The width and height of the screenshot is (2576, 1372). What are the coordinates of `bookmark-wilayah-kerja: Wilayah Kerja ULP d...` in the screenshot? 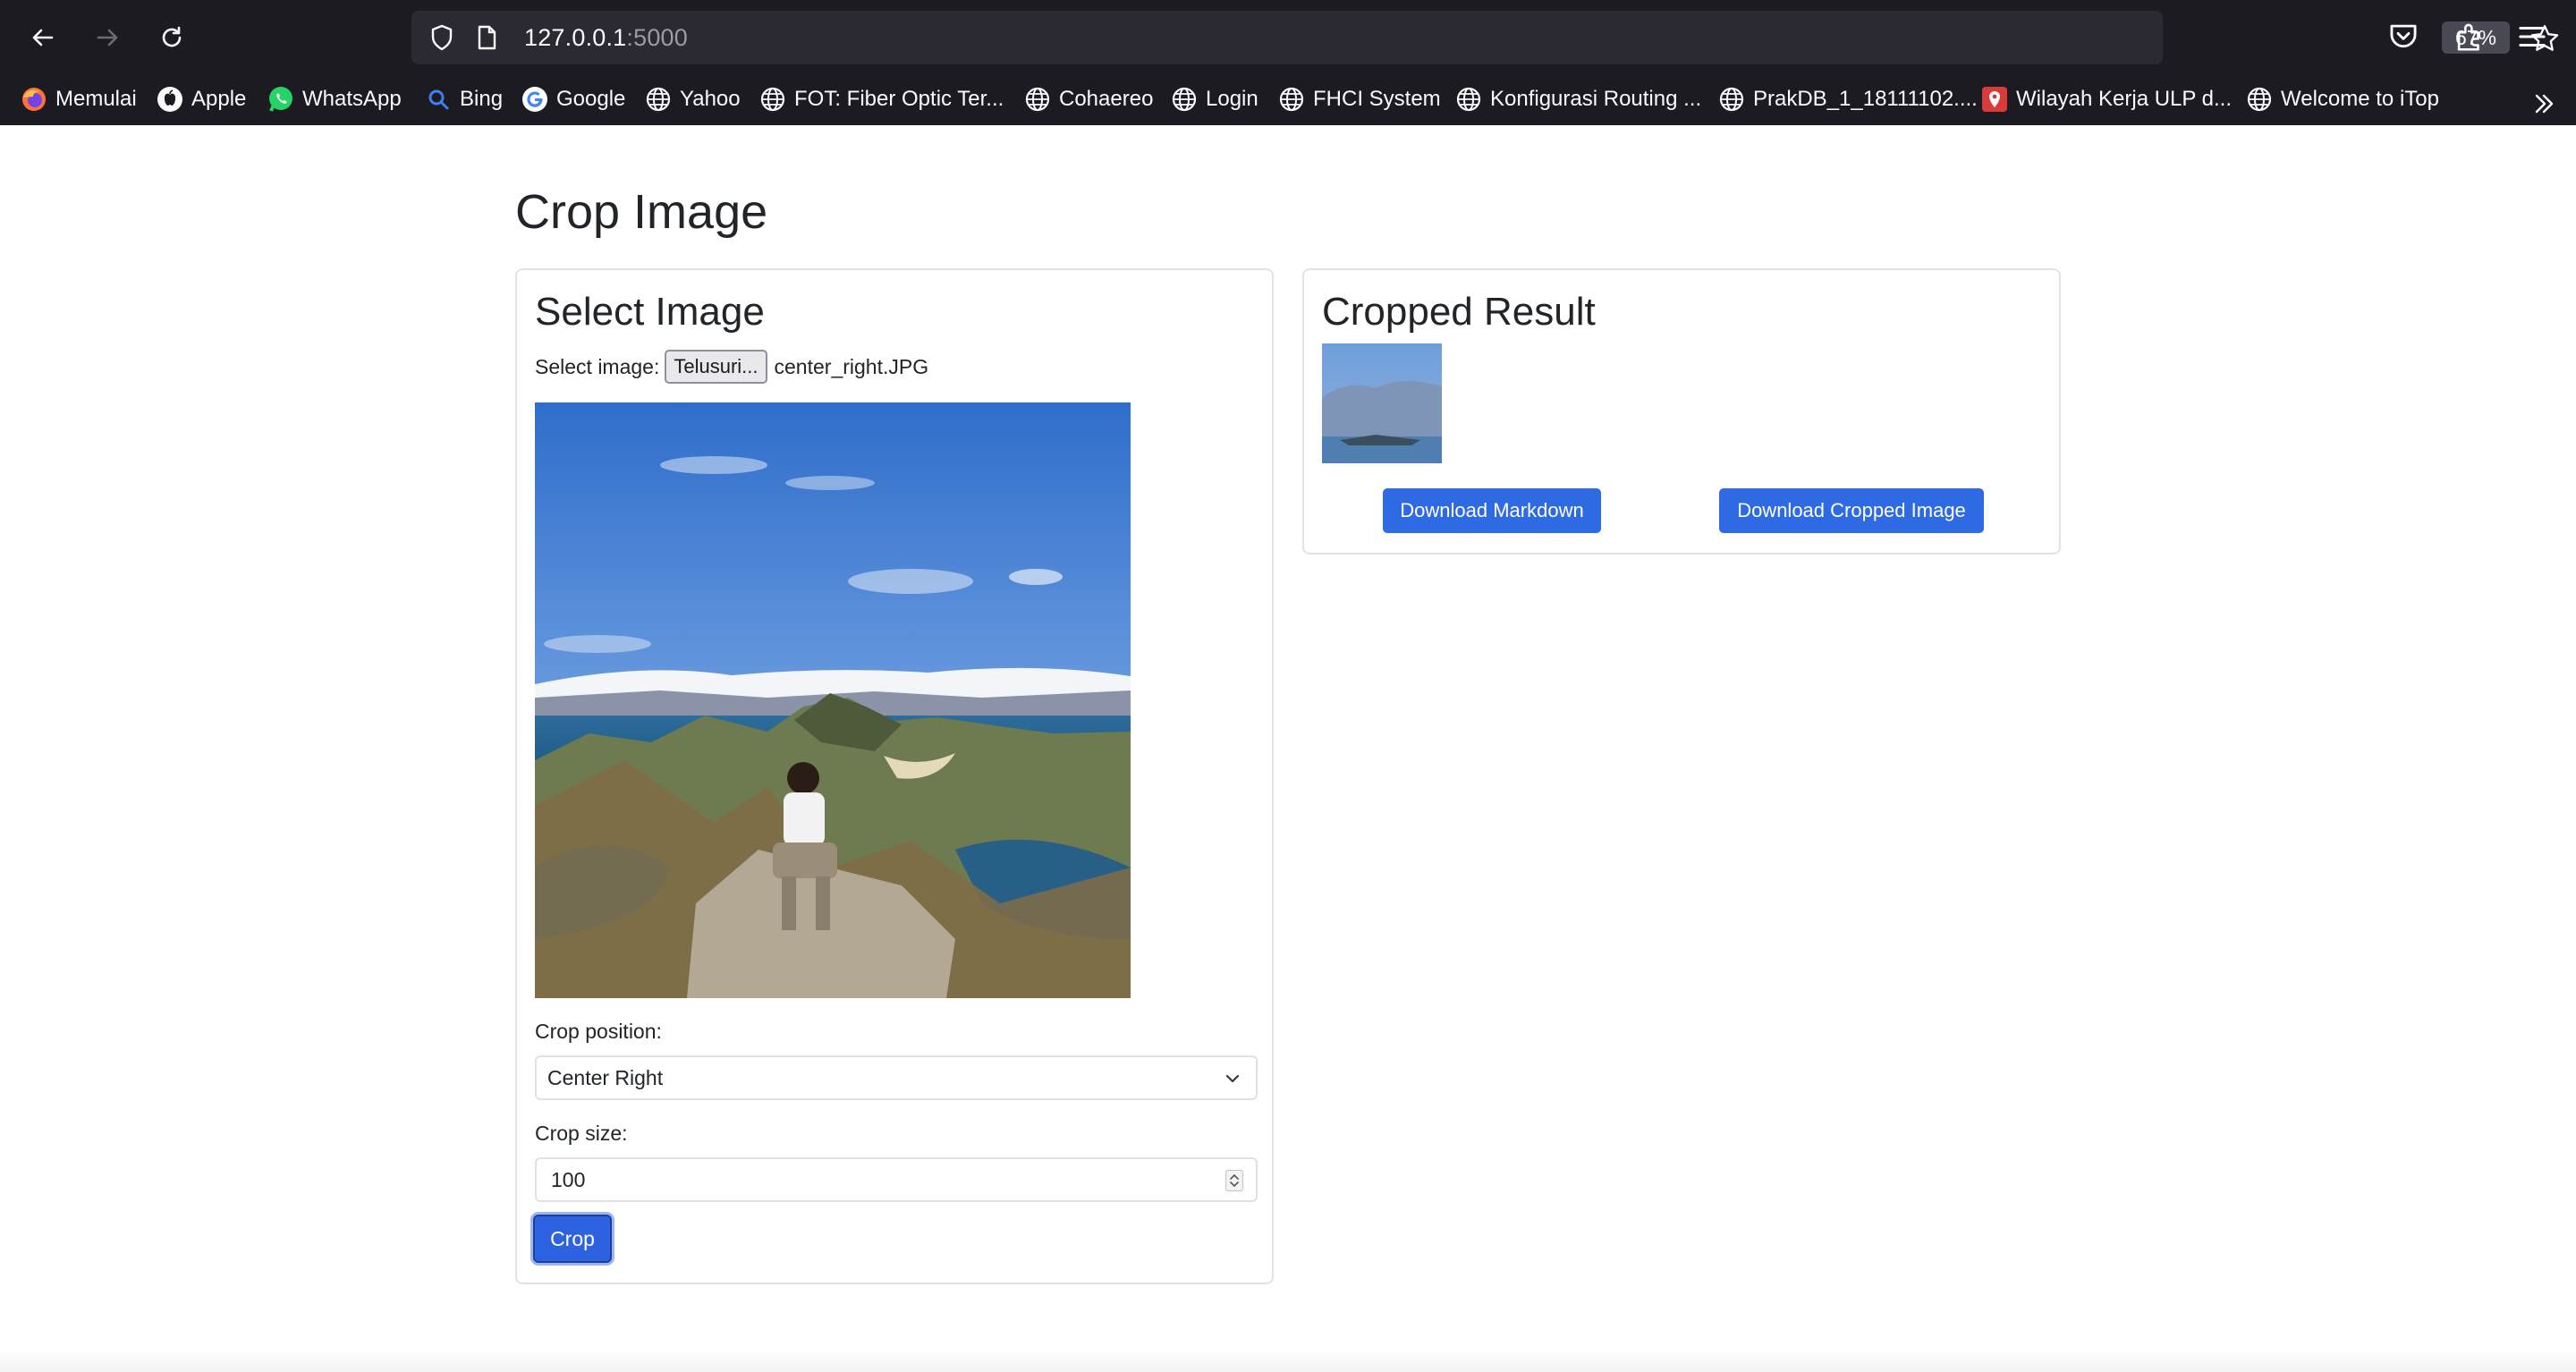 It's located at (2106, 99).